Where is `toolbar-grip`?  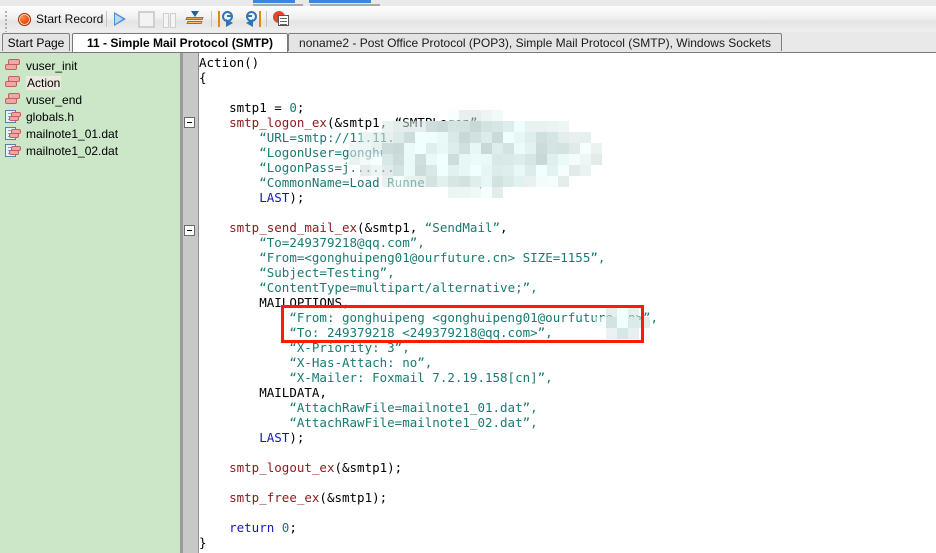
toolbar-grip is located at coordinates (6, 22).